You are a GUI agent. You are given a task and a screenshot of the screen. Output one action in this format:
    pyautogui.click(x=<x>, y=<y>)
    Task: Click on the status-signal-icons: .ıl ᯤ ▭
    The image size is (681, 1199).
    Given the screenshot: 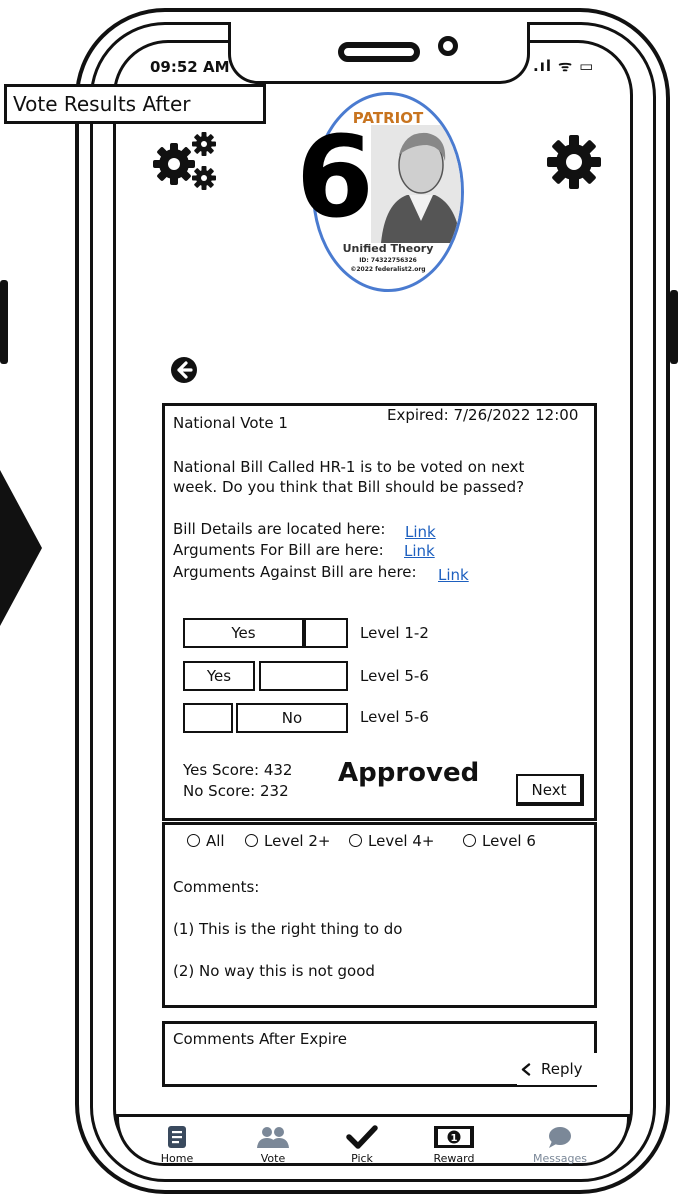 What is the action you would take?
    pyautogui.click(x=564, y=66)
    